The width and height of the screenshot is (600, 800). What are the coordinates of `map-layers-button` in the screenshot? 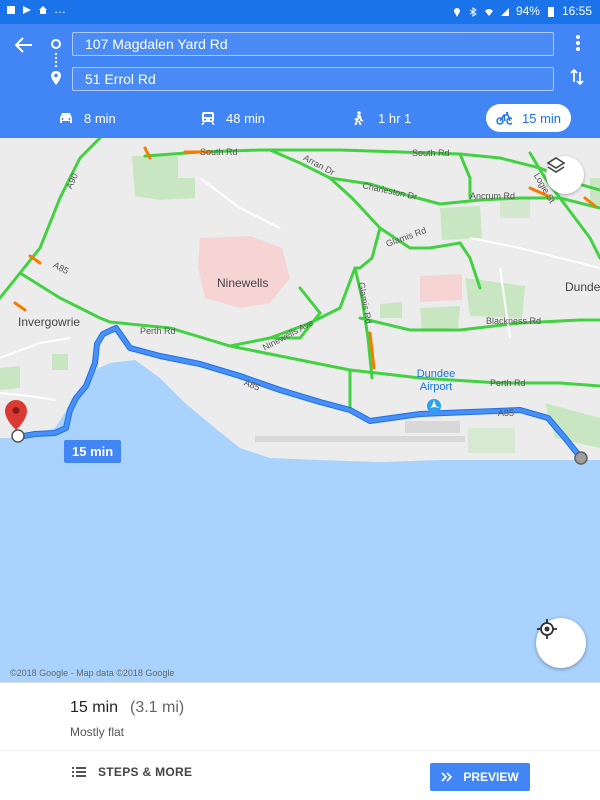 It's located at (565, 175).